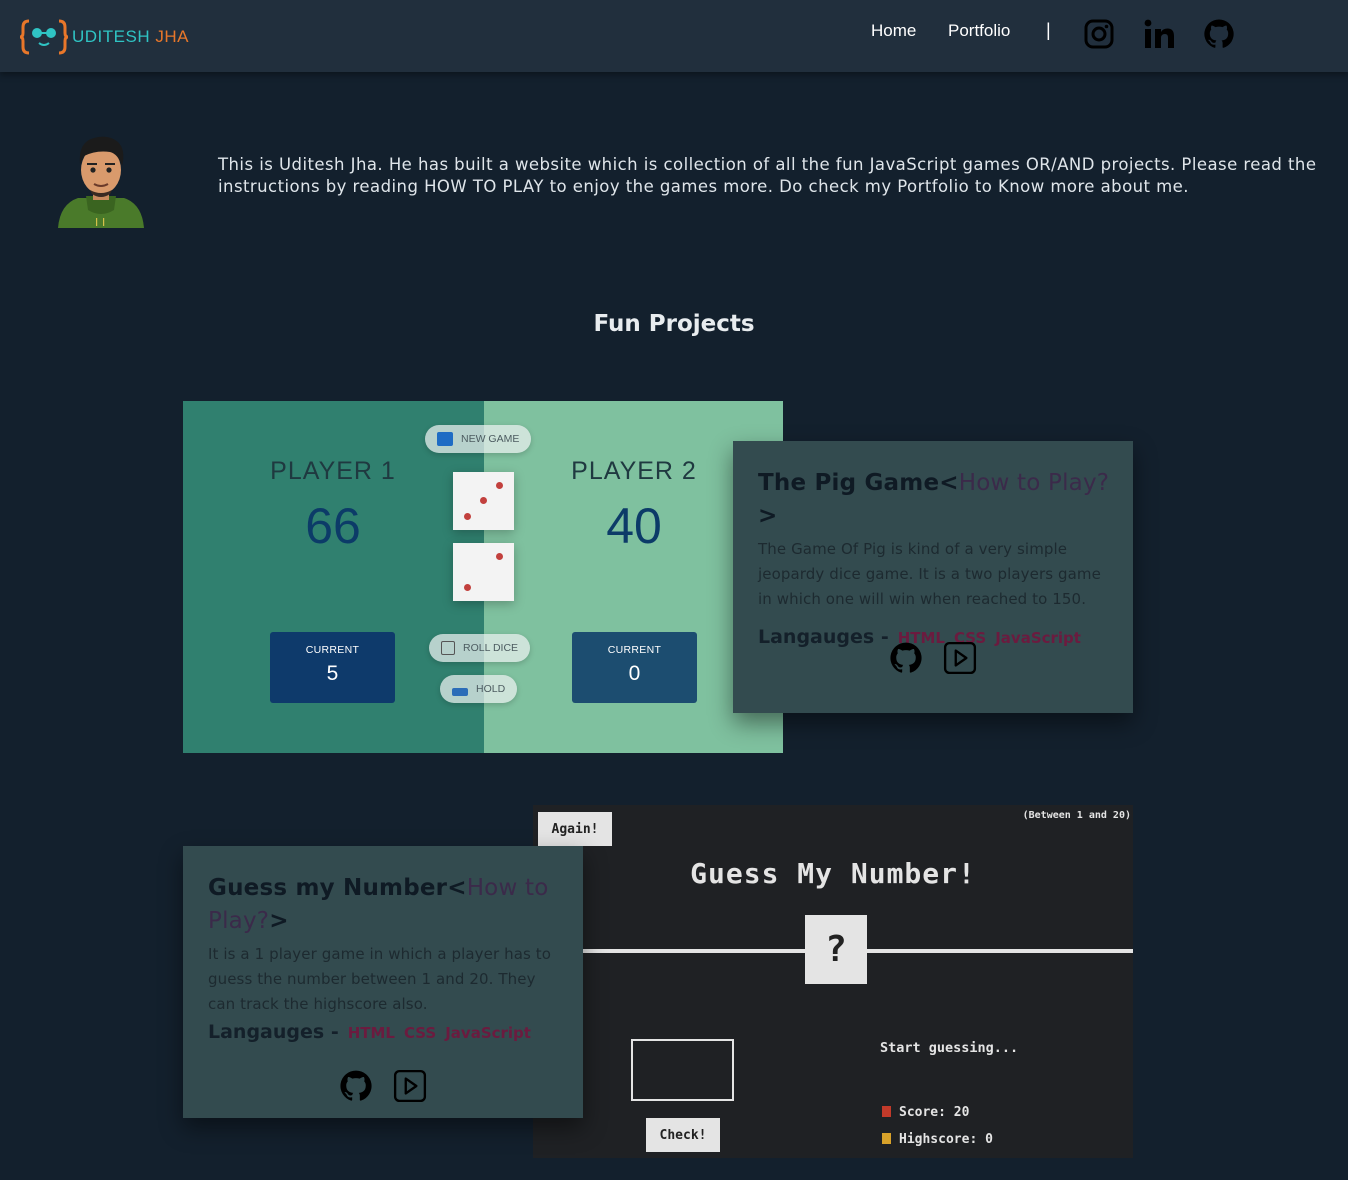  I want to click on check-button: Check!, so click(683, 1135).